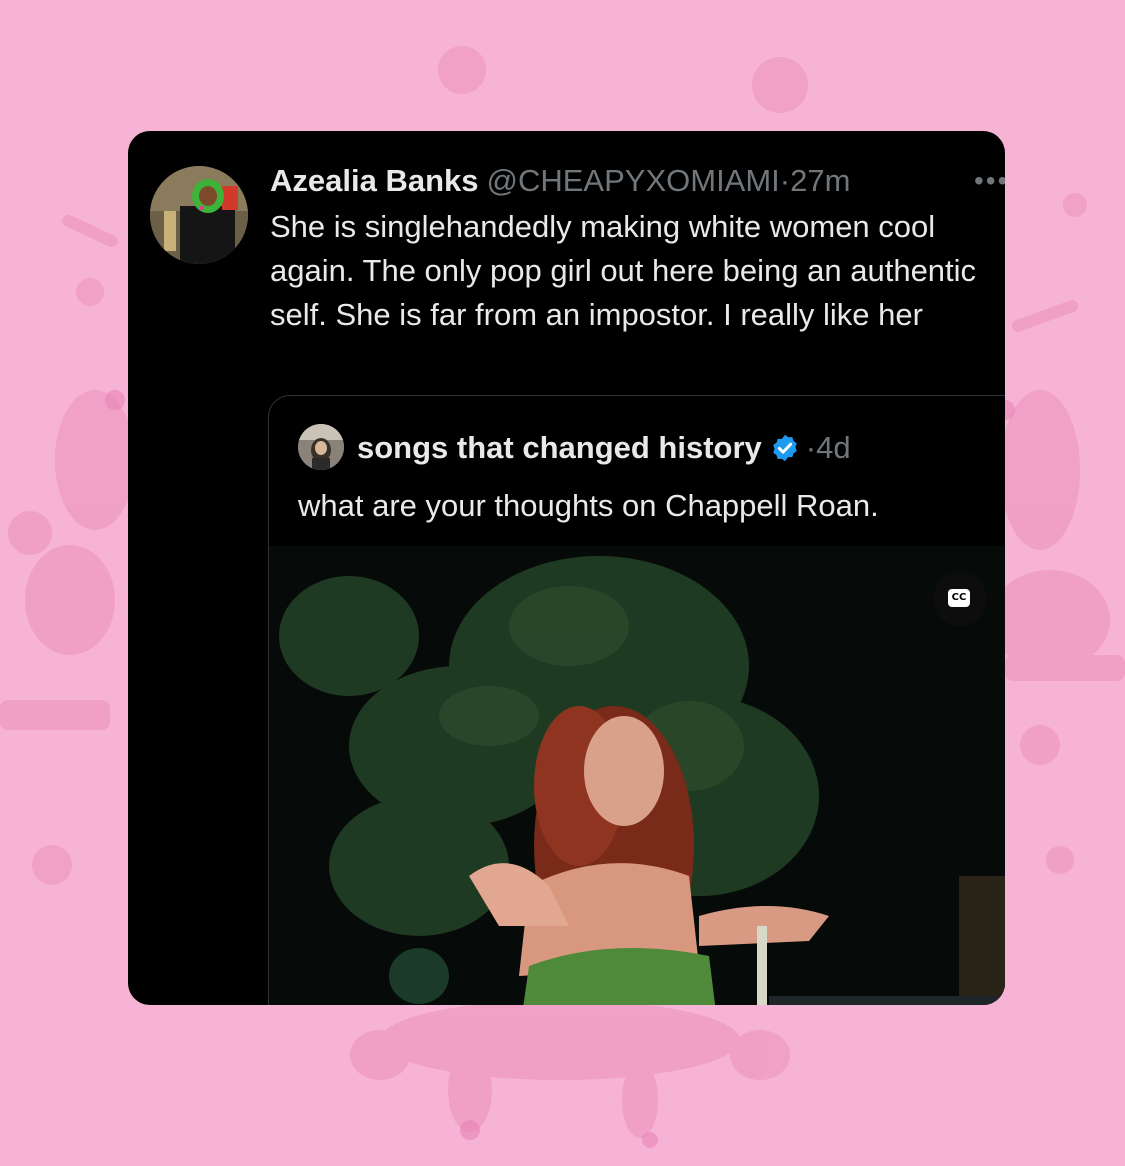  Describe the element at coordinates (559, 447) in the screenshot. I see `quote-author-name: songs that changed history` at that location.